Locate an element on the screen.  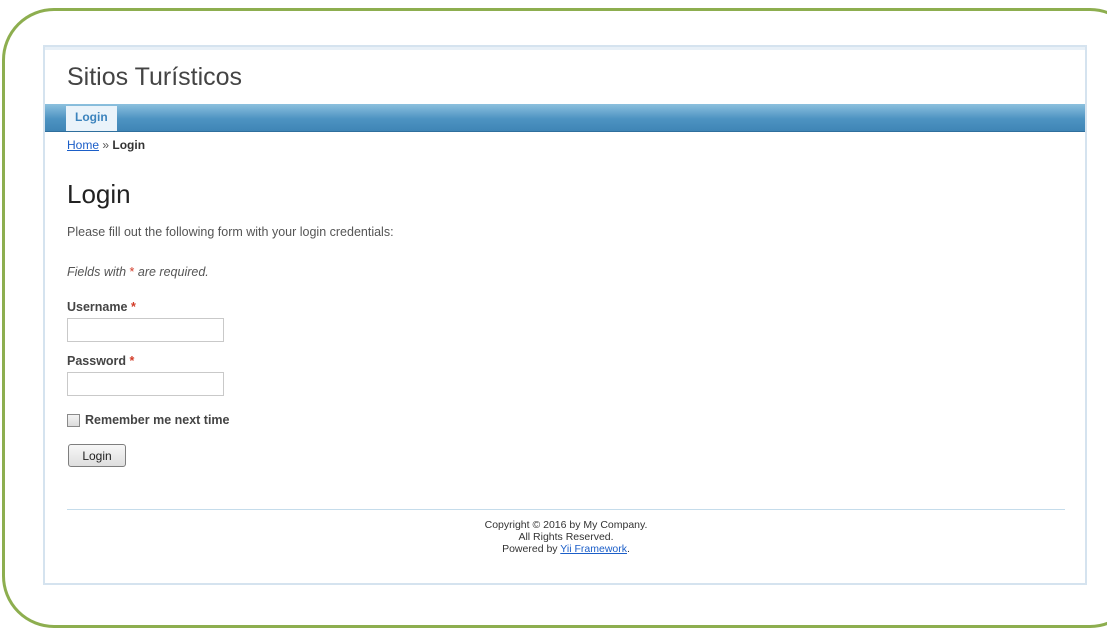
username-label: Username * is located at coordinates (101, 307).